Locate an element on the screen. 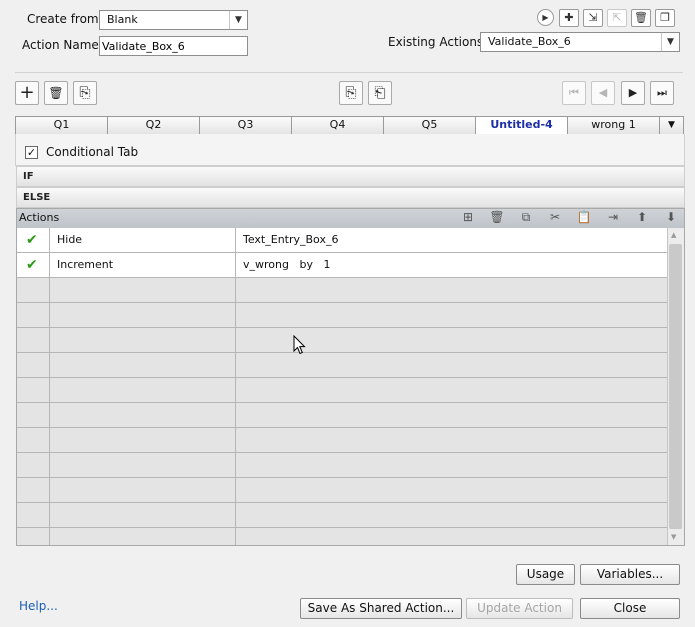 This screenshot has width=695, height=627. tab-q3: Q3 is located at coordinates (246, 125).